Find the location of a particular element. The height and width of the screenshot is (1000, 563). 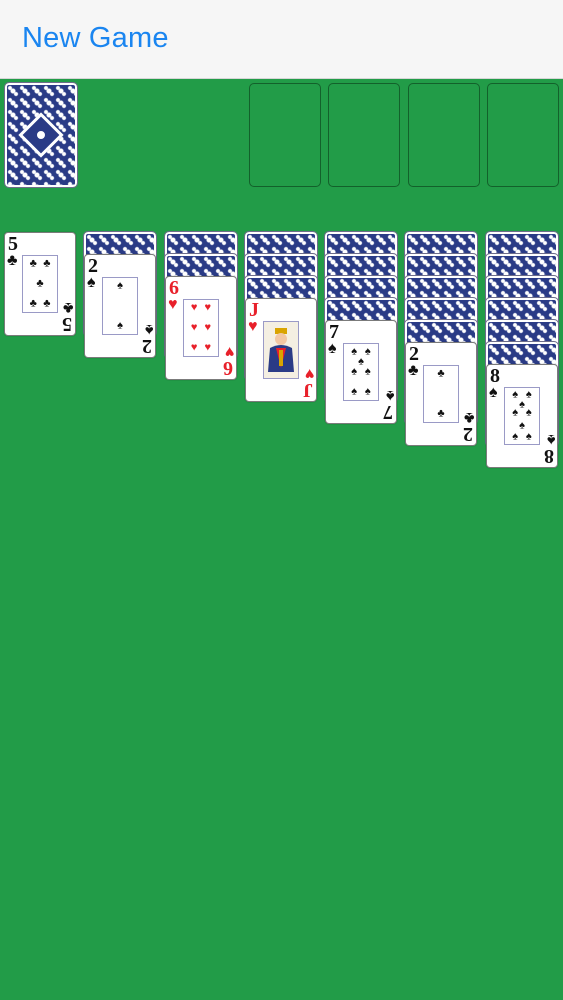

new-game-button: New Game is located at coordinates (95, 38).